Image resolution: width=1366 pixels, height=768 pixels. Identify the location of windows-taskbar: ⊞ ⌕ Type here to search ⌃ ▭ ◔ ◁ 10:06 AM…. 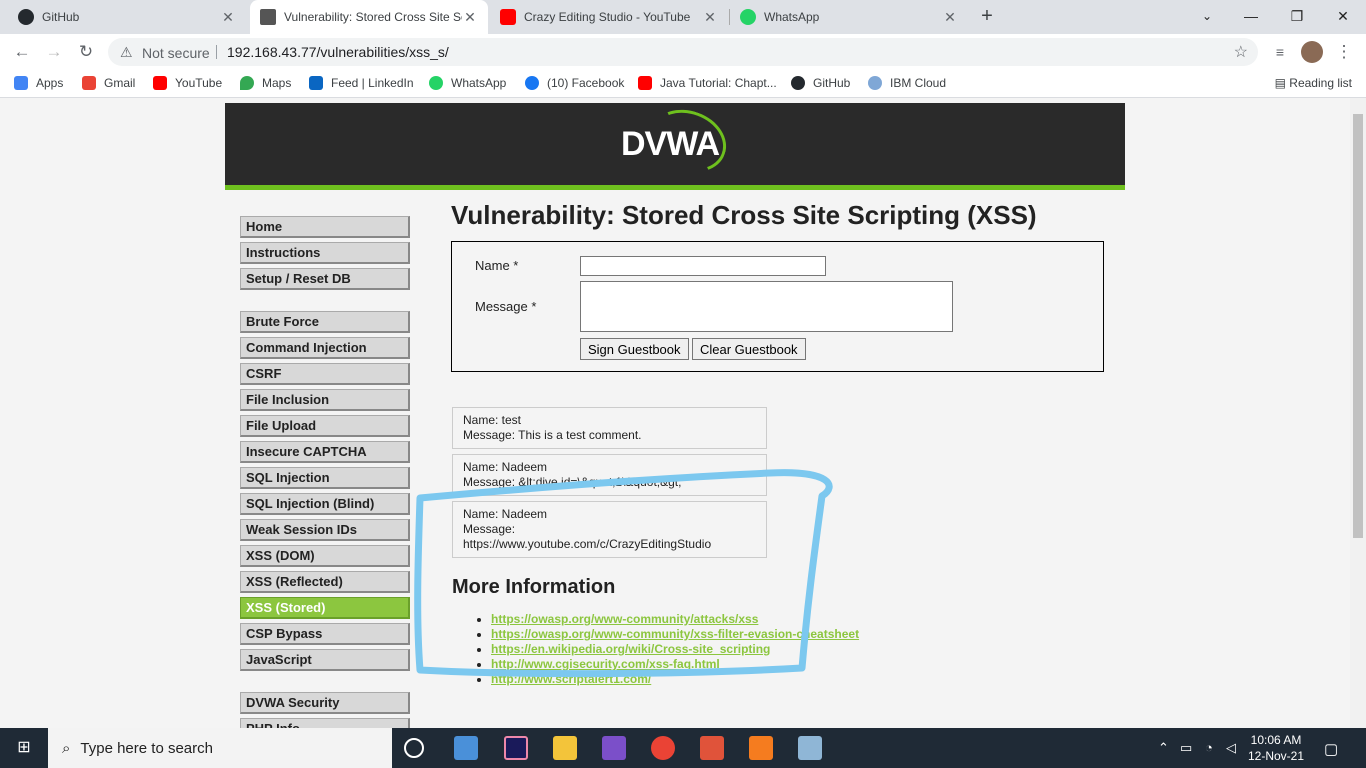
(683, 748).